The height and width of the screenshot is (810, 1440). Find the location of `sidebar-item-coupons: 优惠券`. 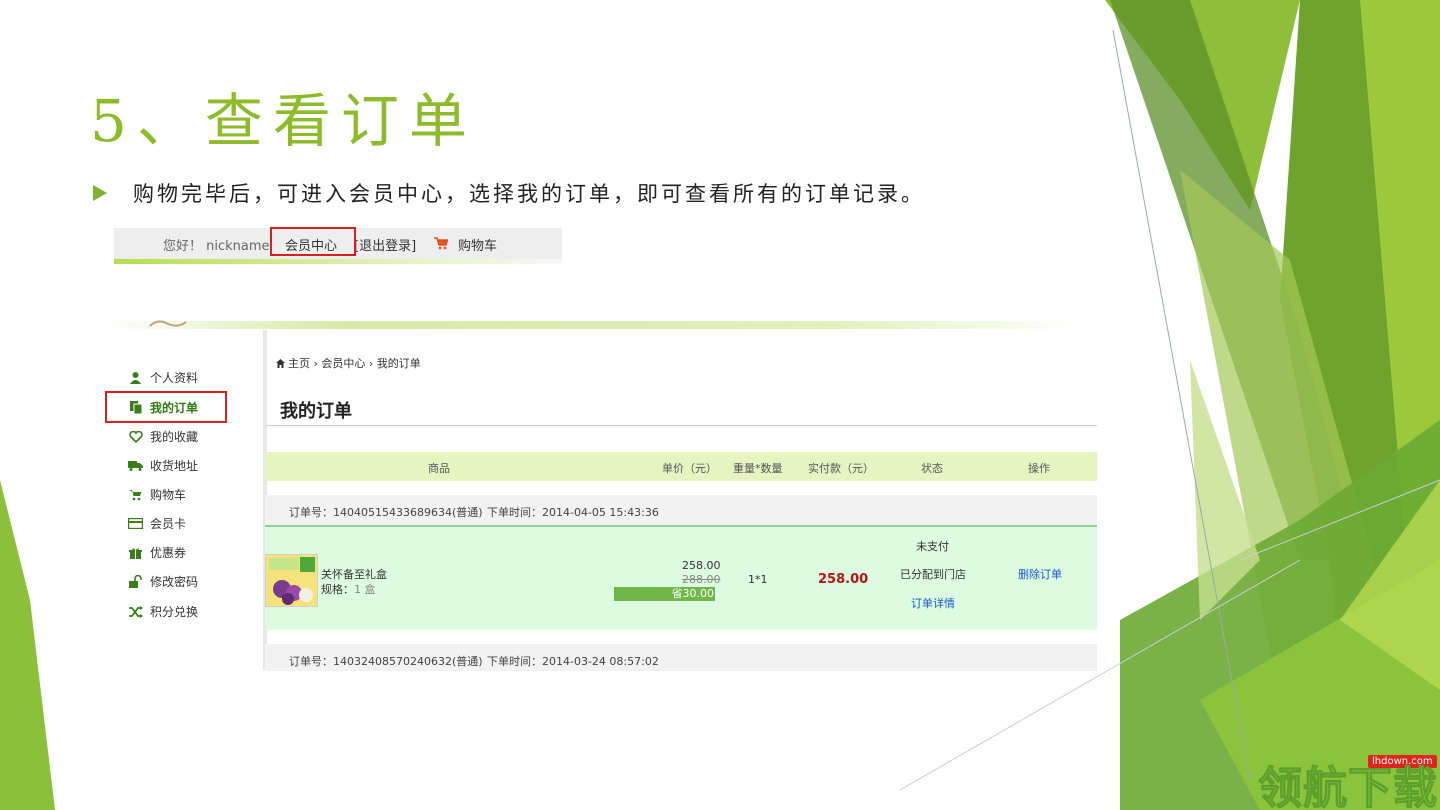

sidebar-item-coupons: 优惠券 is located at coordinates (157, 552).